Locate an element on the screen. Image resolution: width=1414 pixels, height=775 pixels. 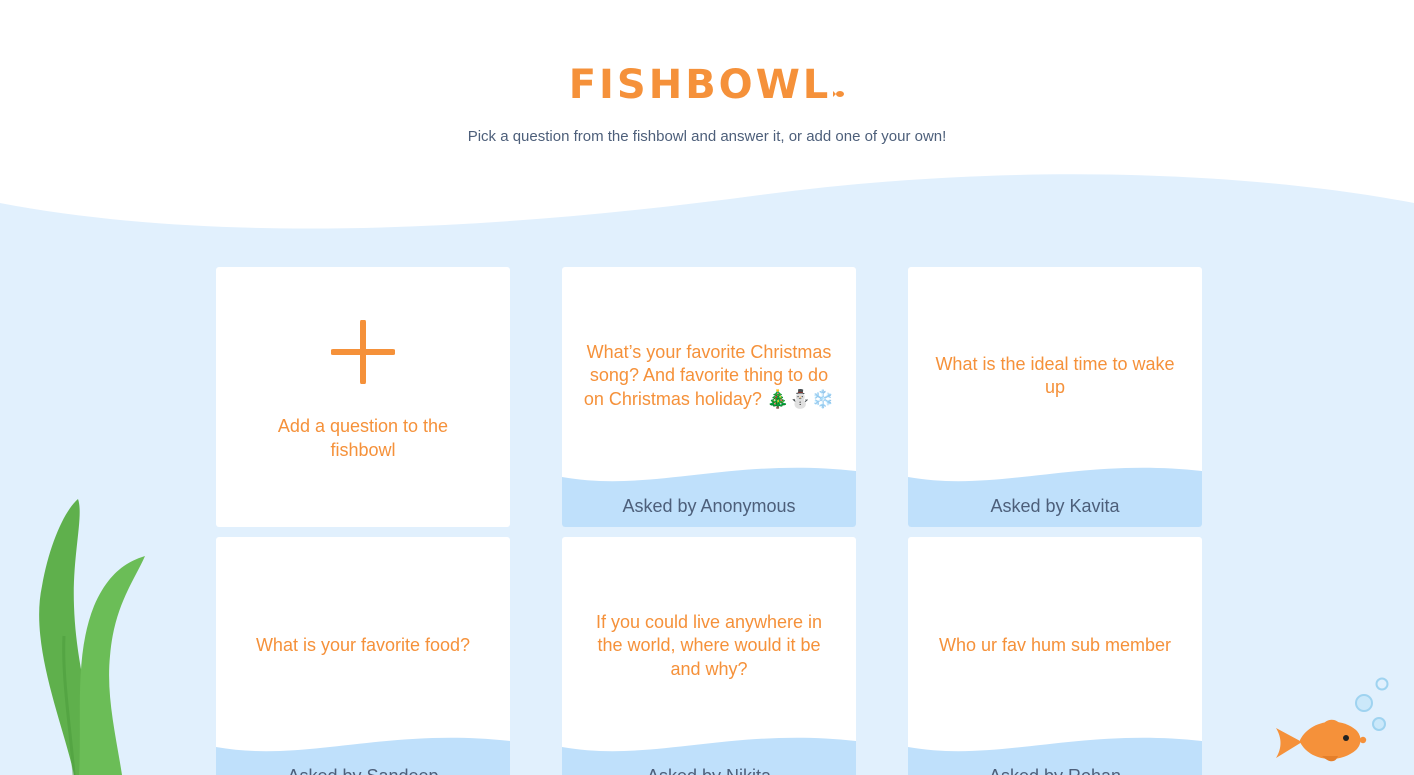
add-question-card: Add a question to the fishbowl is located at coordinates (363, 397).